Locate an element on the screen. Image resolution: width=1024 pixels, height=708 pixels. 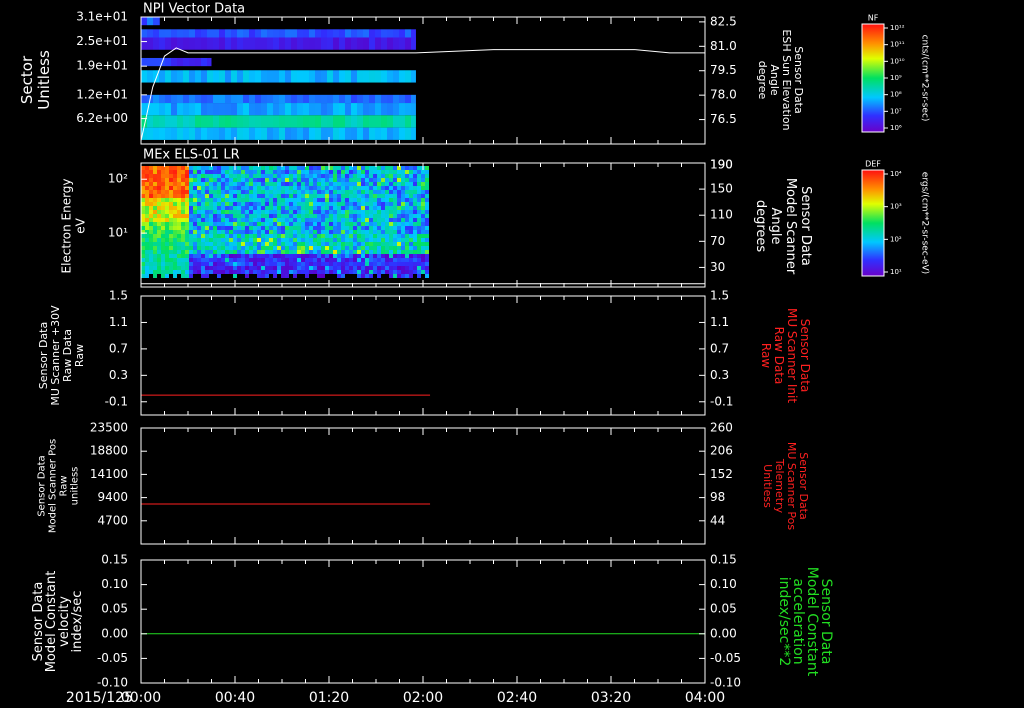
ytick-label: 0.00 is located at coordinates (114, 633).